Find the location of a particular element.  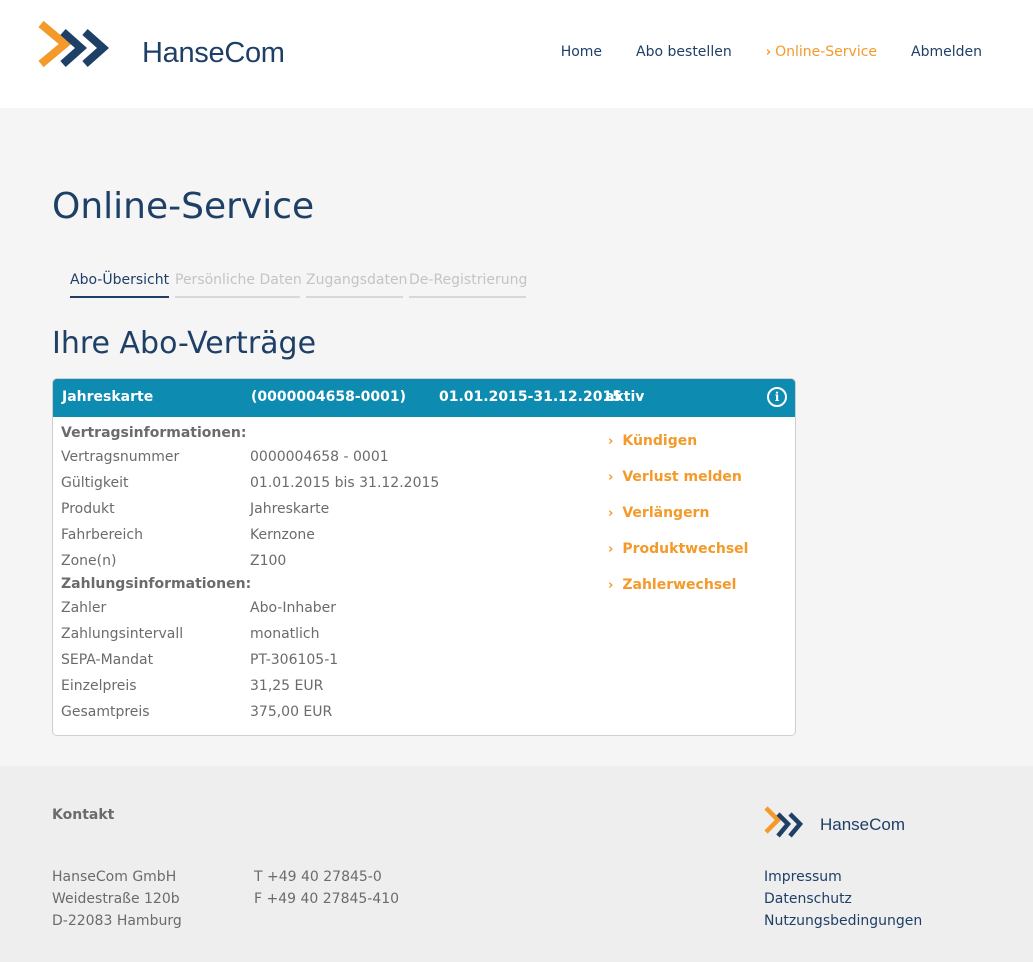

fax-line: F +49 40 27845-410 is located at coordinates (327, 899).